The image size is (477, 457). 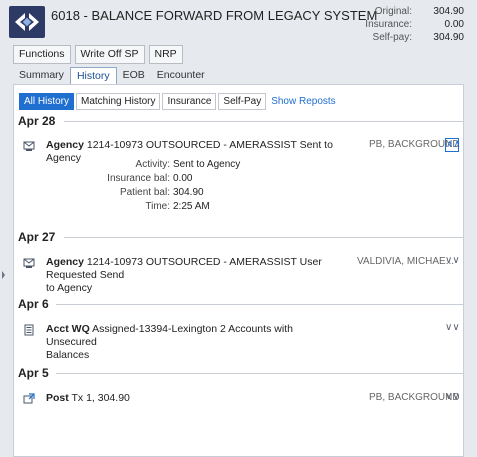 What do you see at coordinates (144, 192) in the screenshot?
I see `detail-label: Patient bal:` at bounding box center [144, 192].